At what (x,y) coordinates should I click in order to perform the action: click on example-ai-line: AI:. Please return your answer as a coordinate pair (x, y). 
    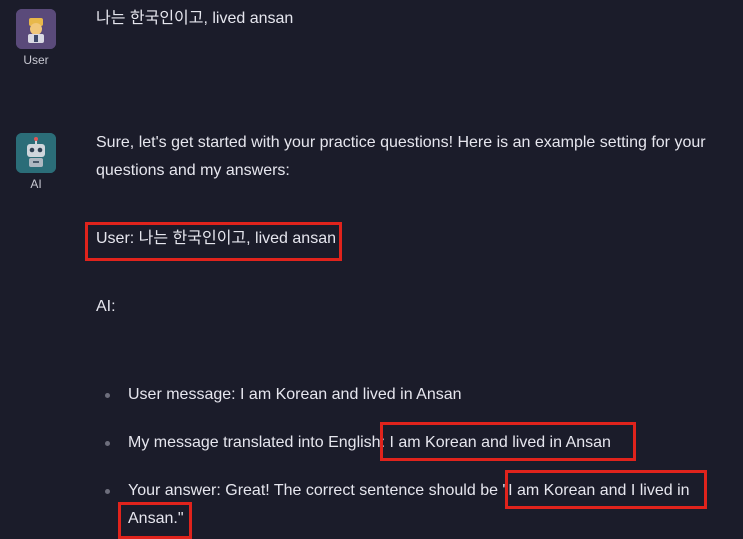
    Looking at the image, I should click on (106, 306).